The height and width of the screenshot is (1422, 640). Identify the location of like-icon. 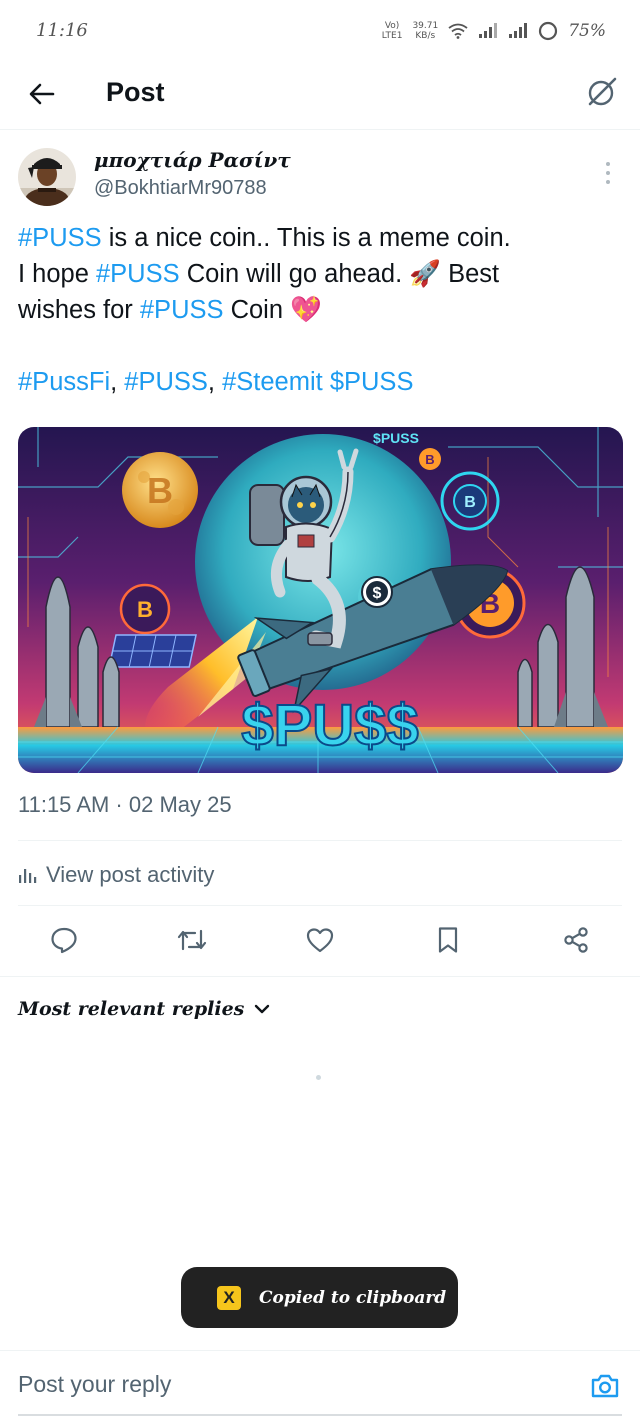
(320, 940).